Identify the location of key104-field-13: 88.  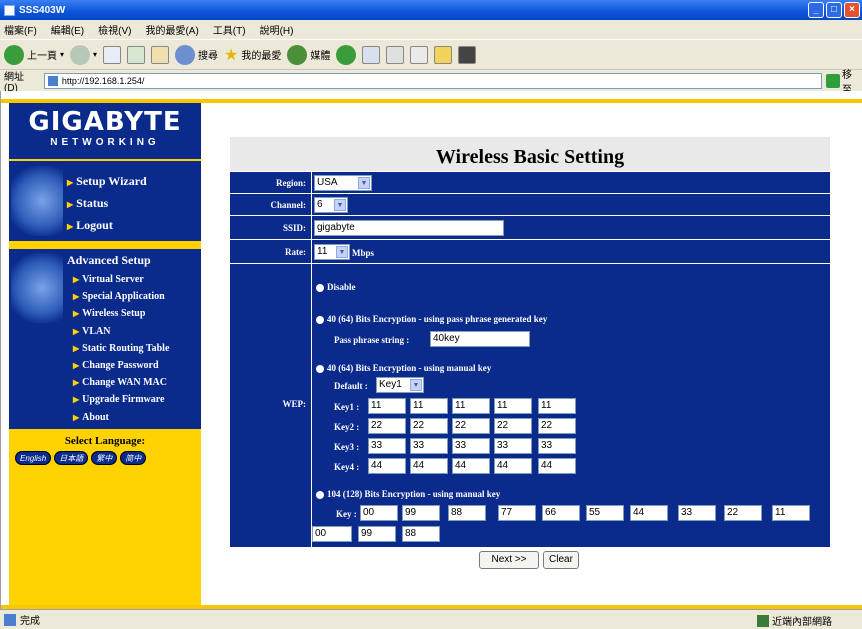
(421, 534).